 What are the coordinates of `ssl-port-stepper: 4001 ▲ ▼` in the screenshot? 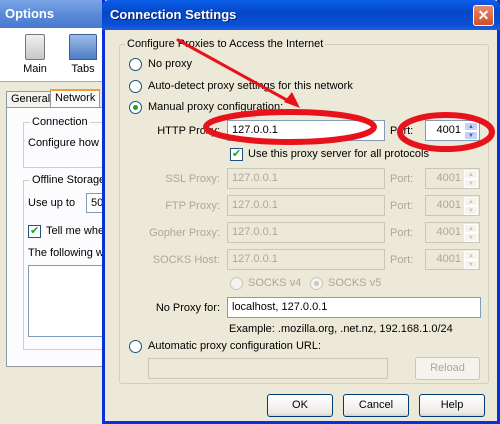 It's located at (452, 178).